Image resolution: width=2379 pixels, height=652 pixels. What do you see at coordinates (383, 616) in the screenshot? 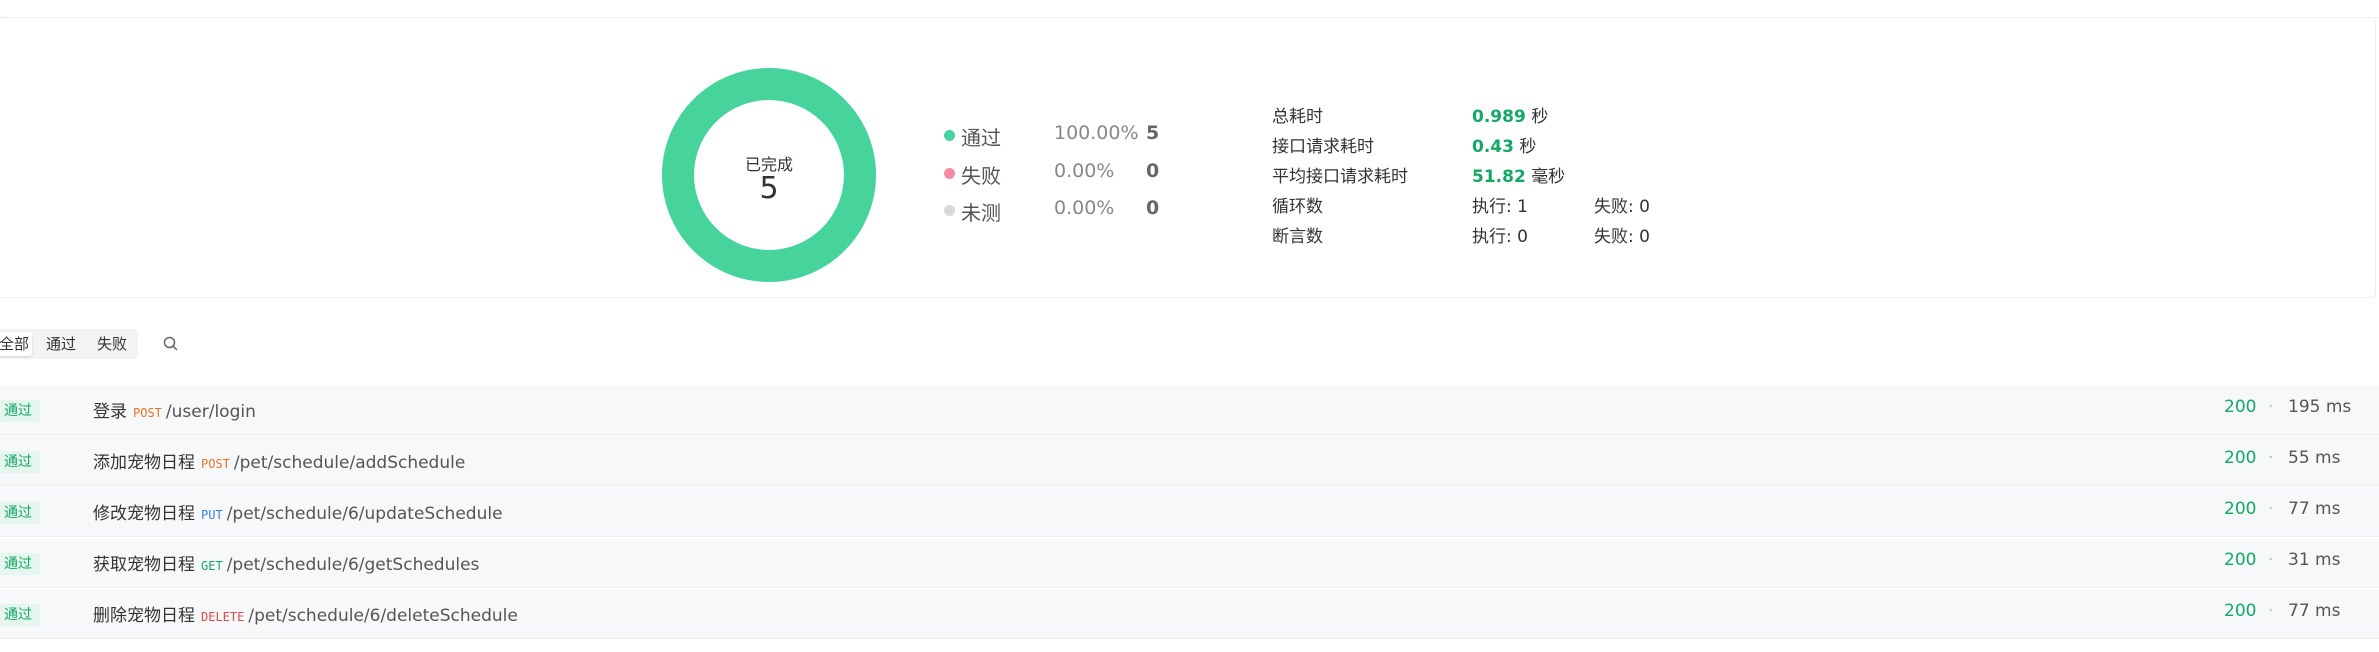
I see `request-path: /pet/schedule/6/deleteSchedule` at bounding box center [383, 616].